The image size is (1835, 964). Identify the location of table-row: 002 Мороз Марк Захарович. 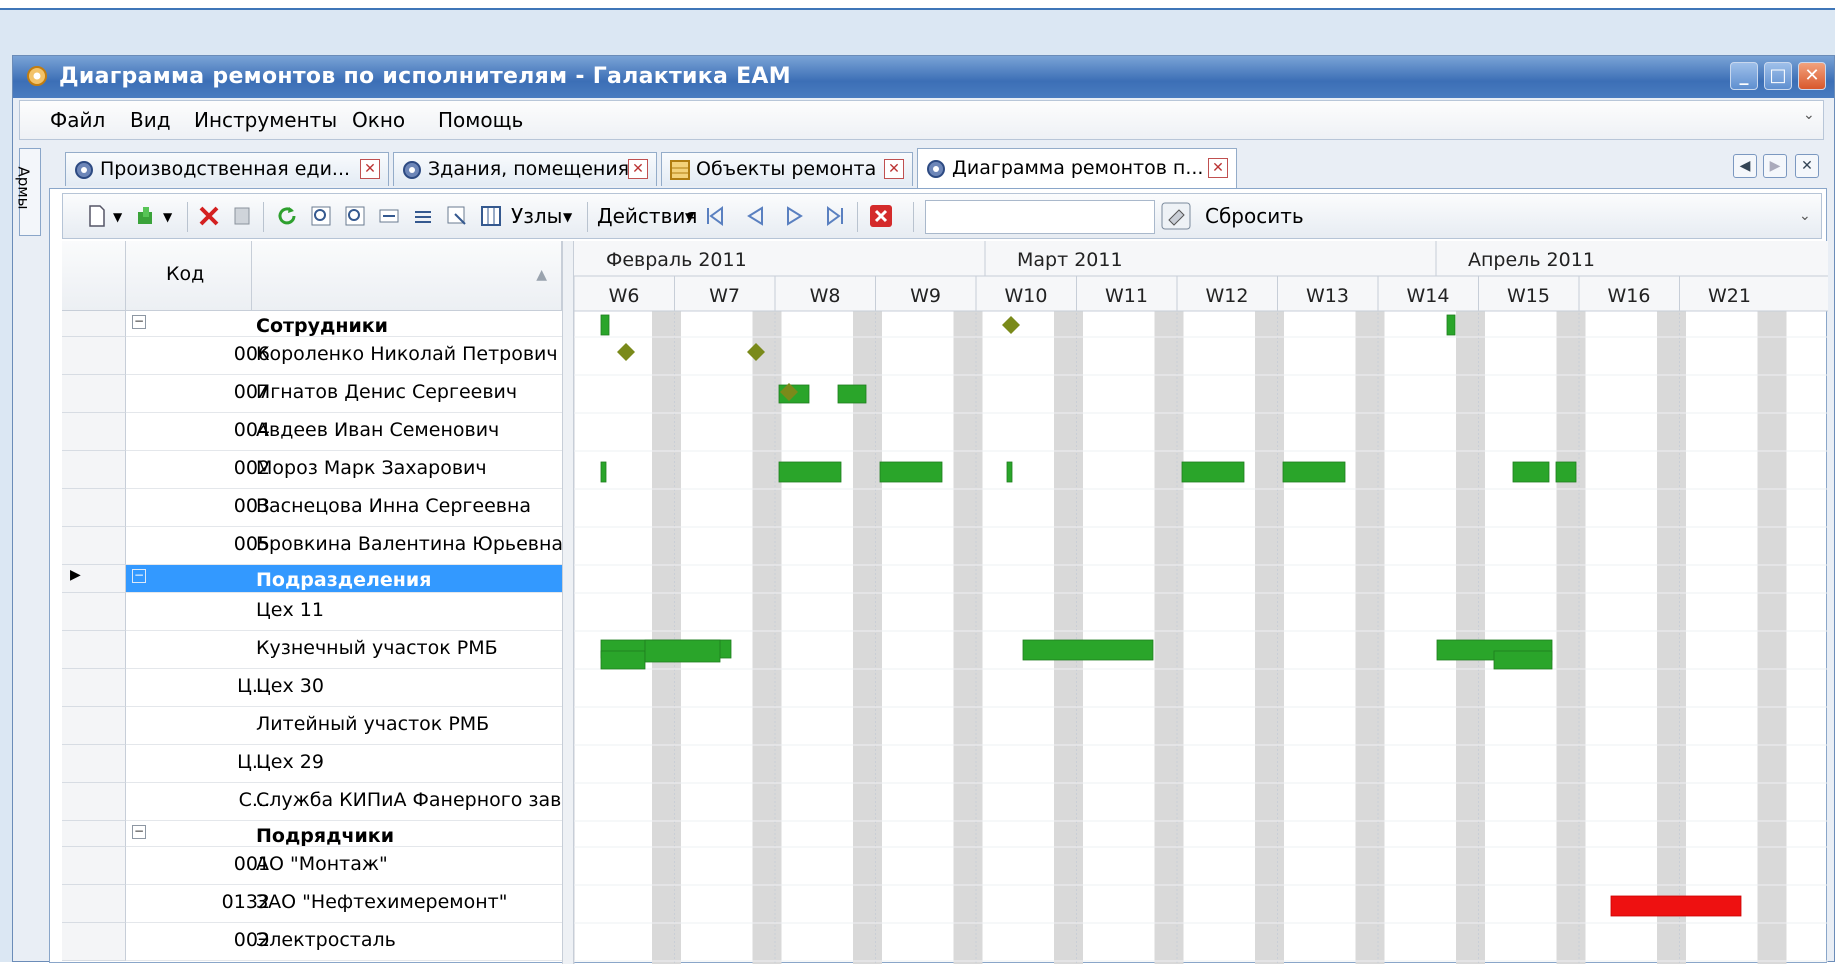
(344, 470).